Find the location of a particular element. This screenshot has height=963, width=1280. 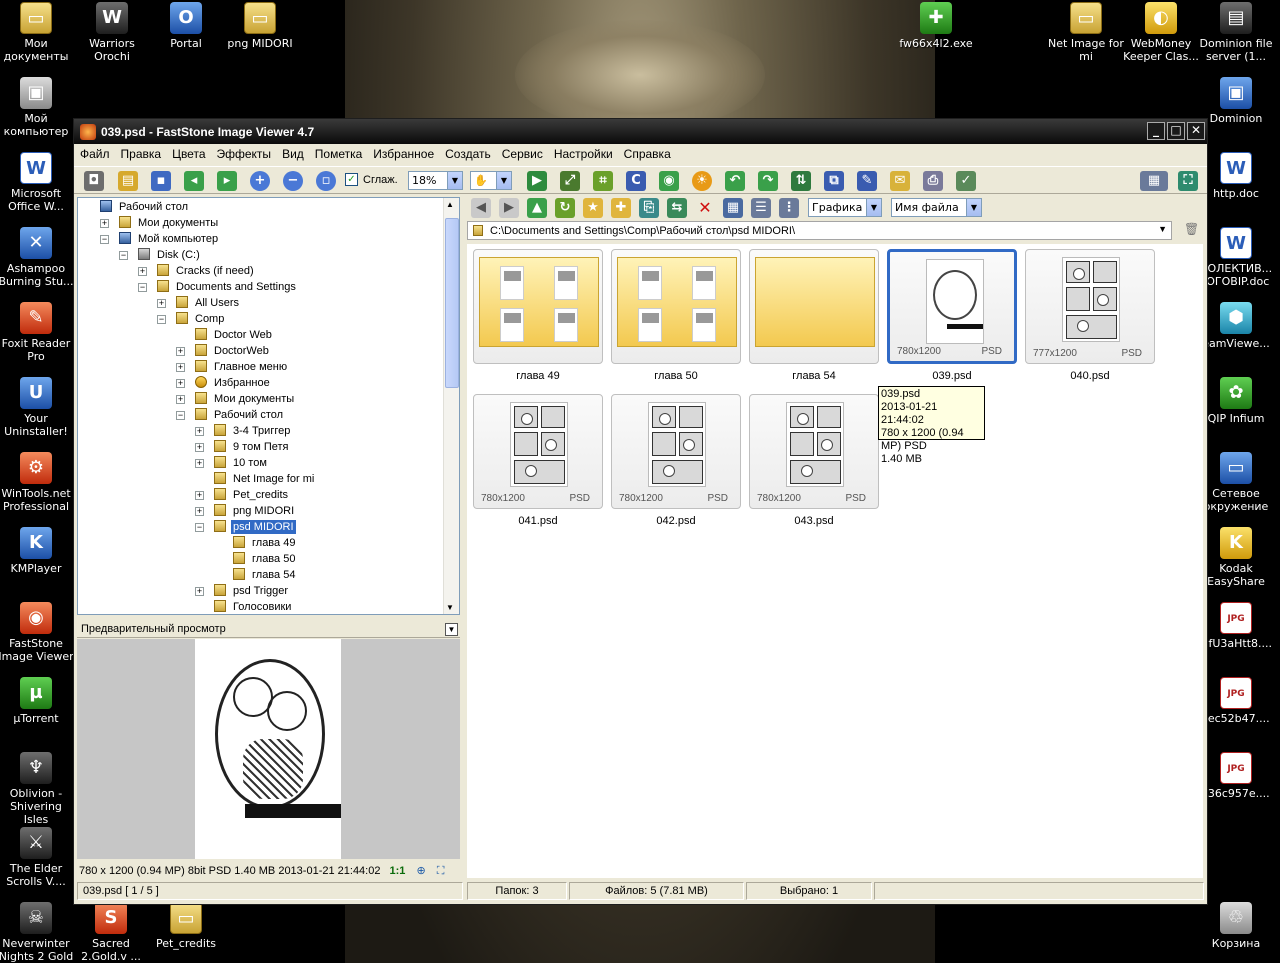

trash-icon: 🗑 is located at coordinates (1192, 230).